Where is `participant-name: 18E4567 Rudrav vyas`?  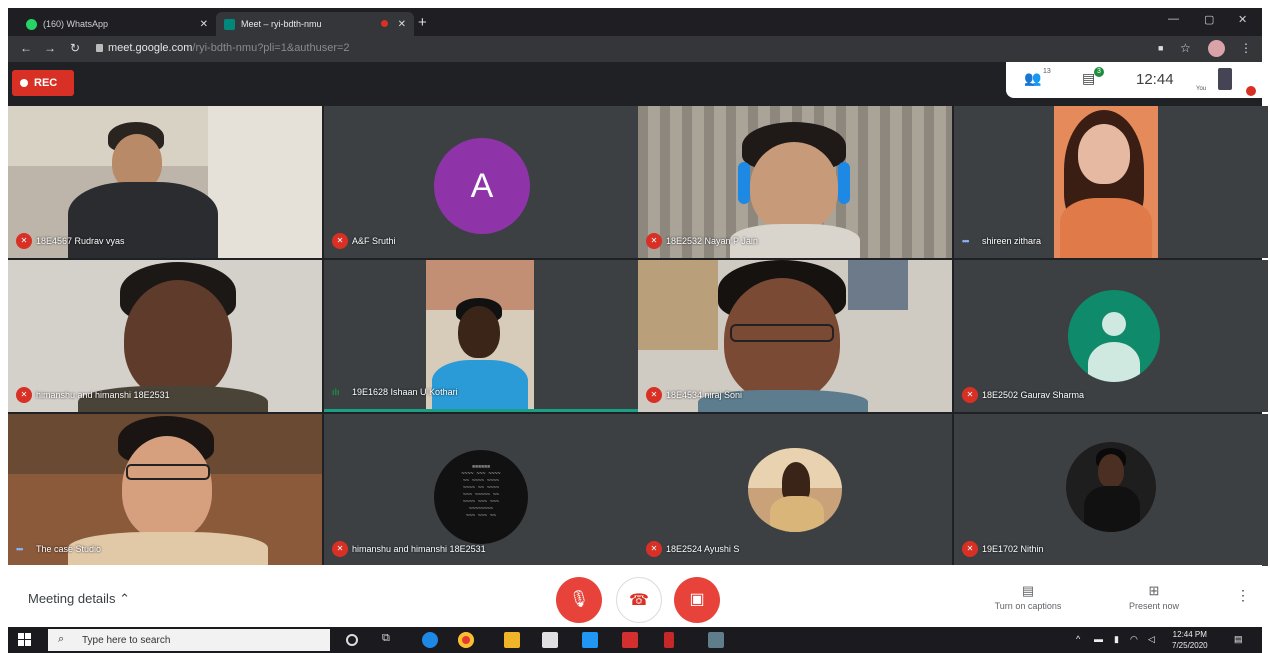 participant-name: 18E4567 Rudrav vyas is located at coordinates (80, 241).